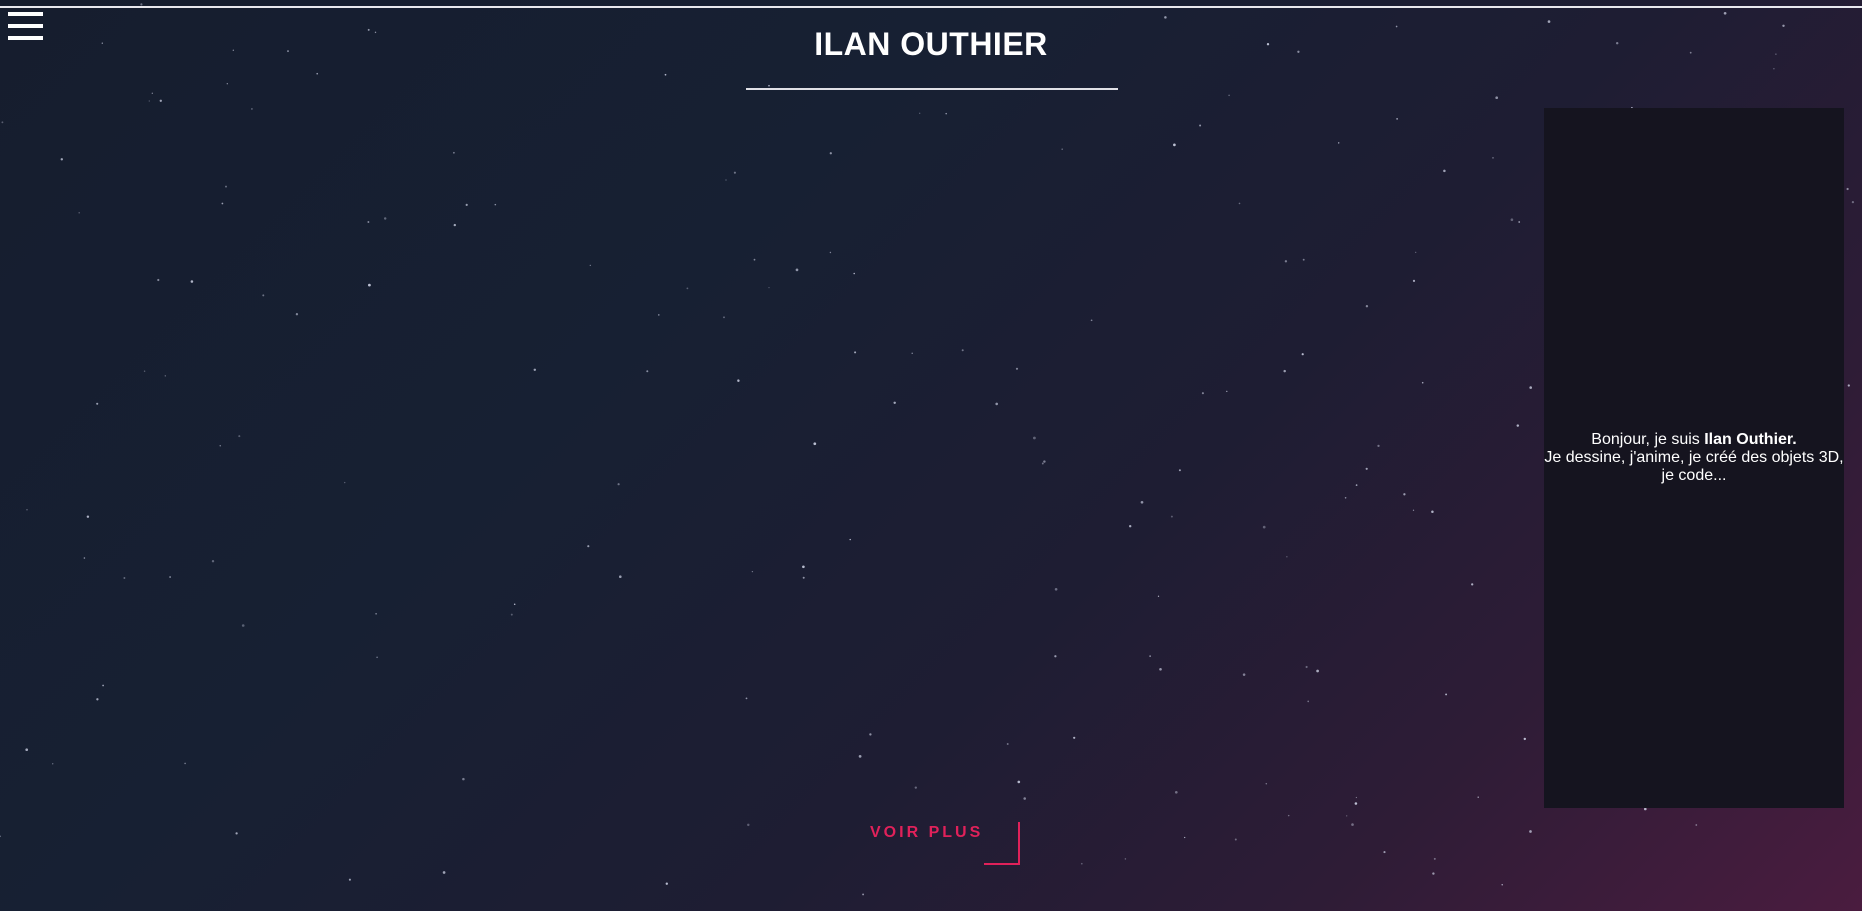 This screenshot has width=1862, height=911. Describe the element at coordinates (945, 844) in the screenshot. I see `voir-plus-button: VOIR PLUS` at that location.